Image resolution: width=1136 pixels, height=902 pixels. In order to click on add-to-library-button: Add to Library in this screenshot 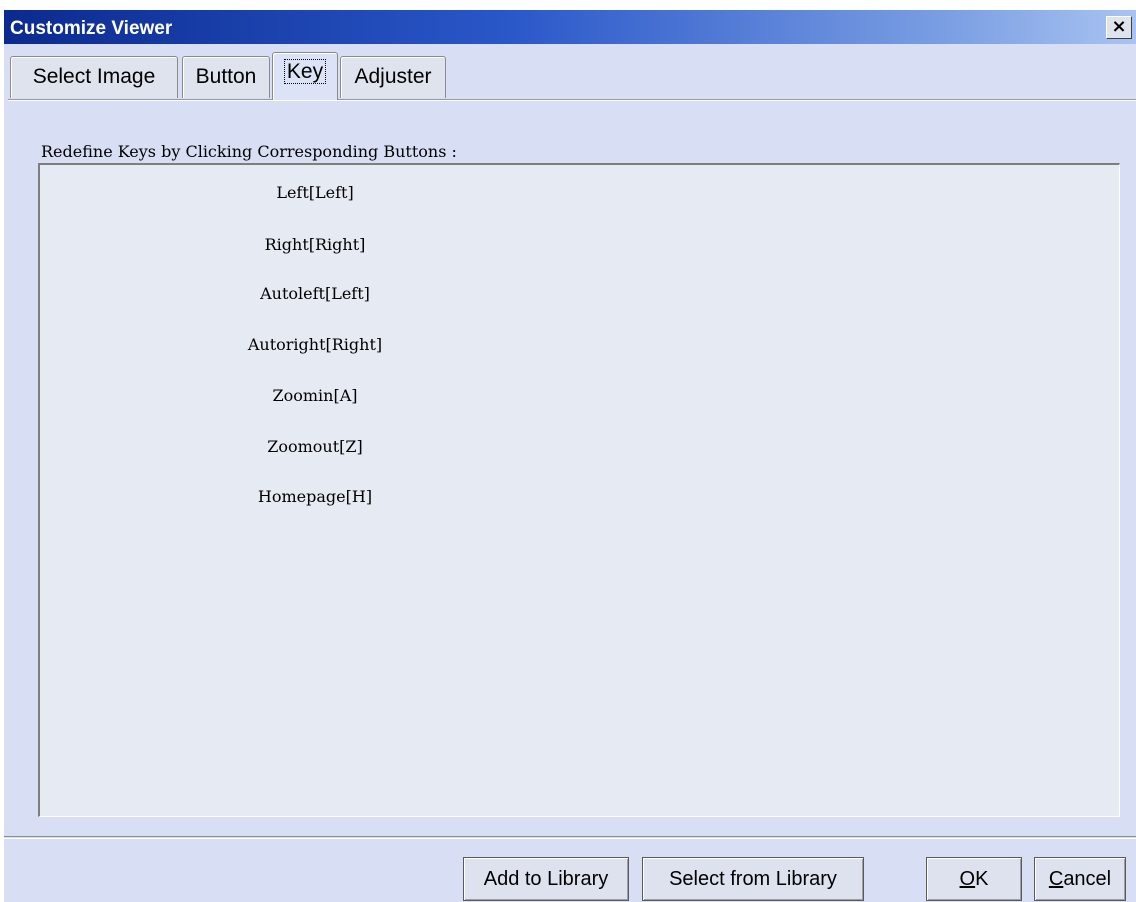, I will do `click(546, 879)`.